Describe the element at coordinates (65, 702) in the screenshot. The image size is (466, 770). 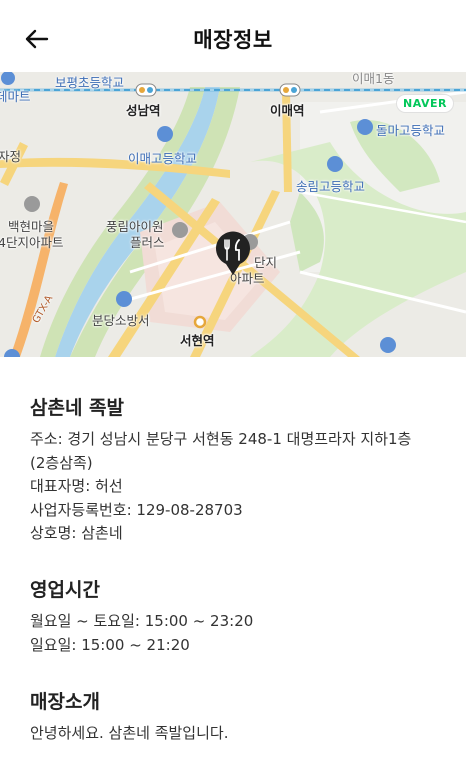
I see `store-intro-title: 매장소개` at that location.